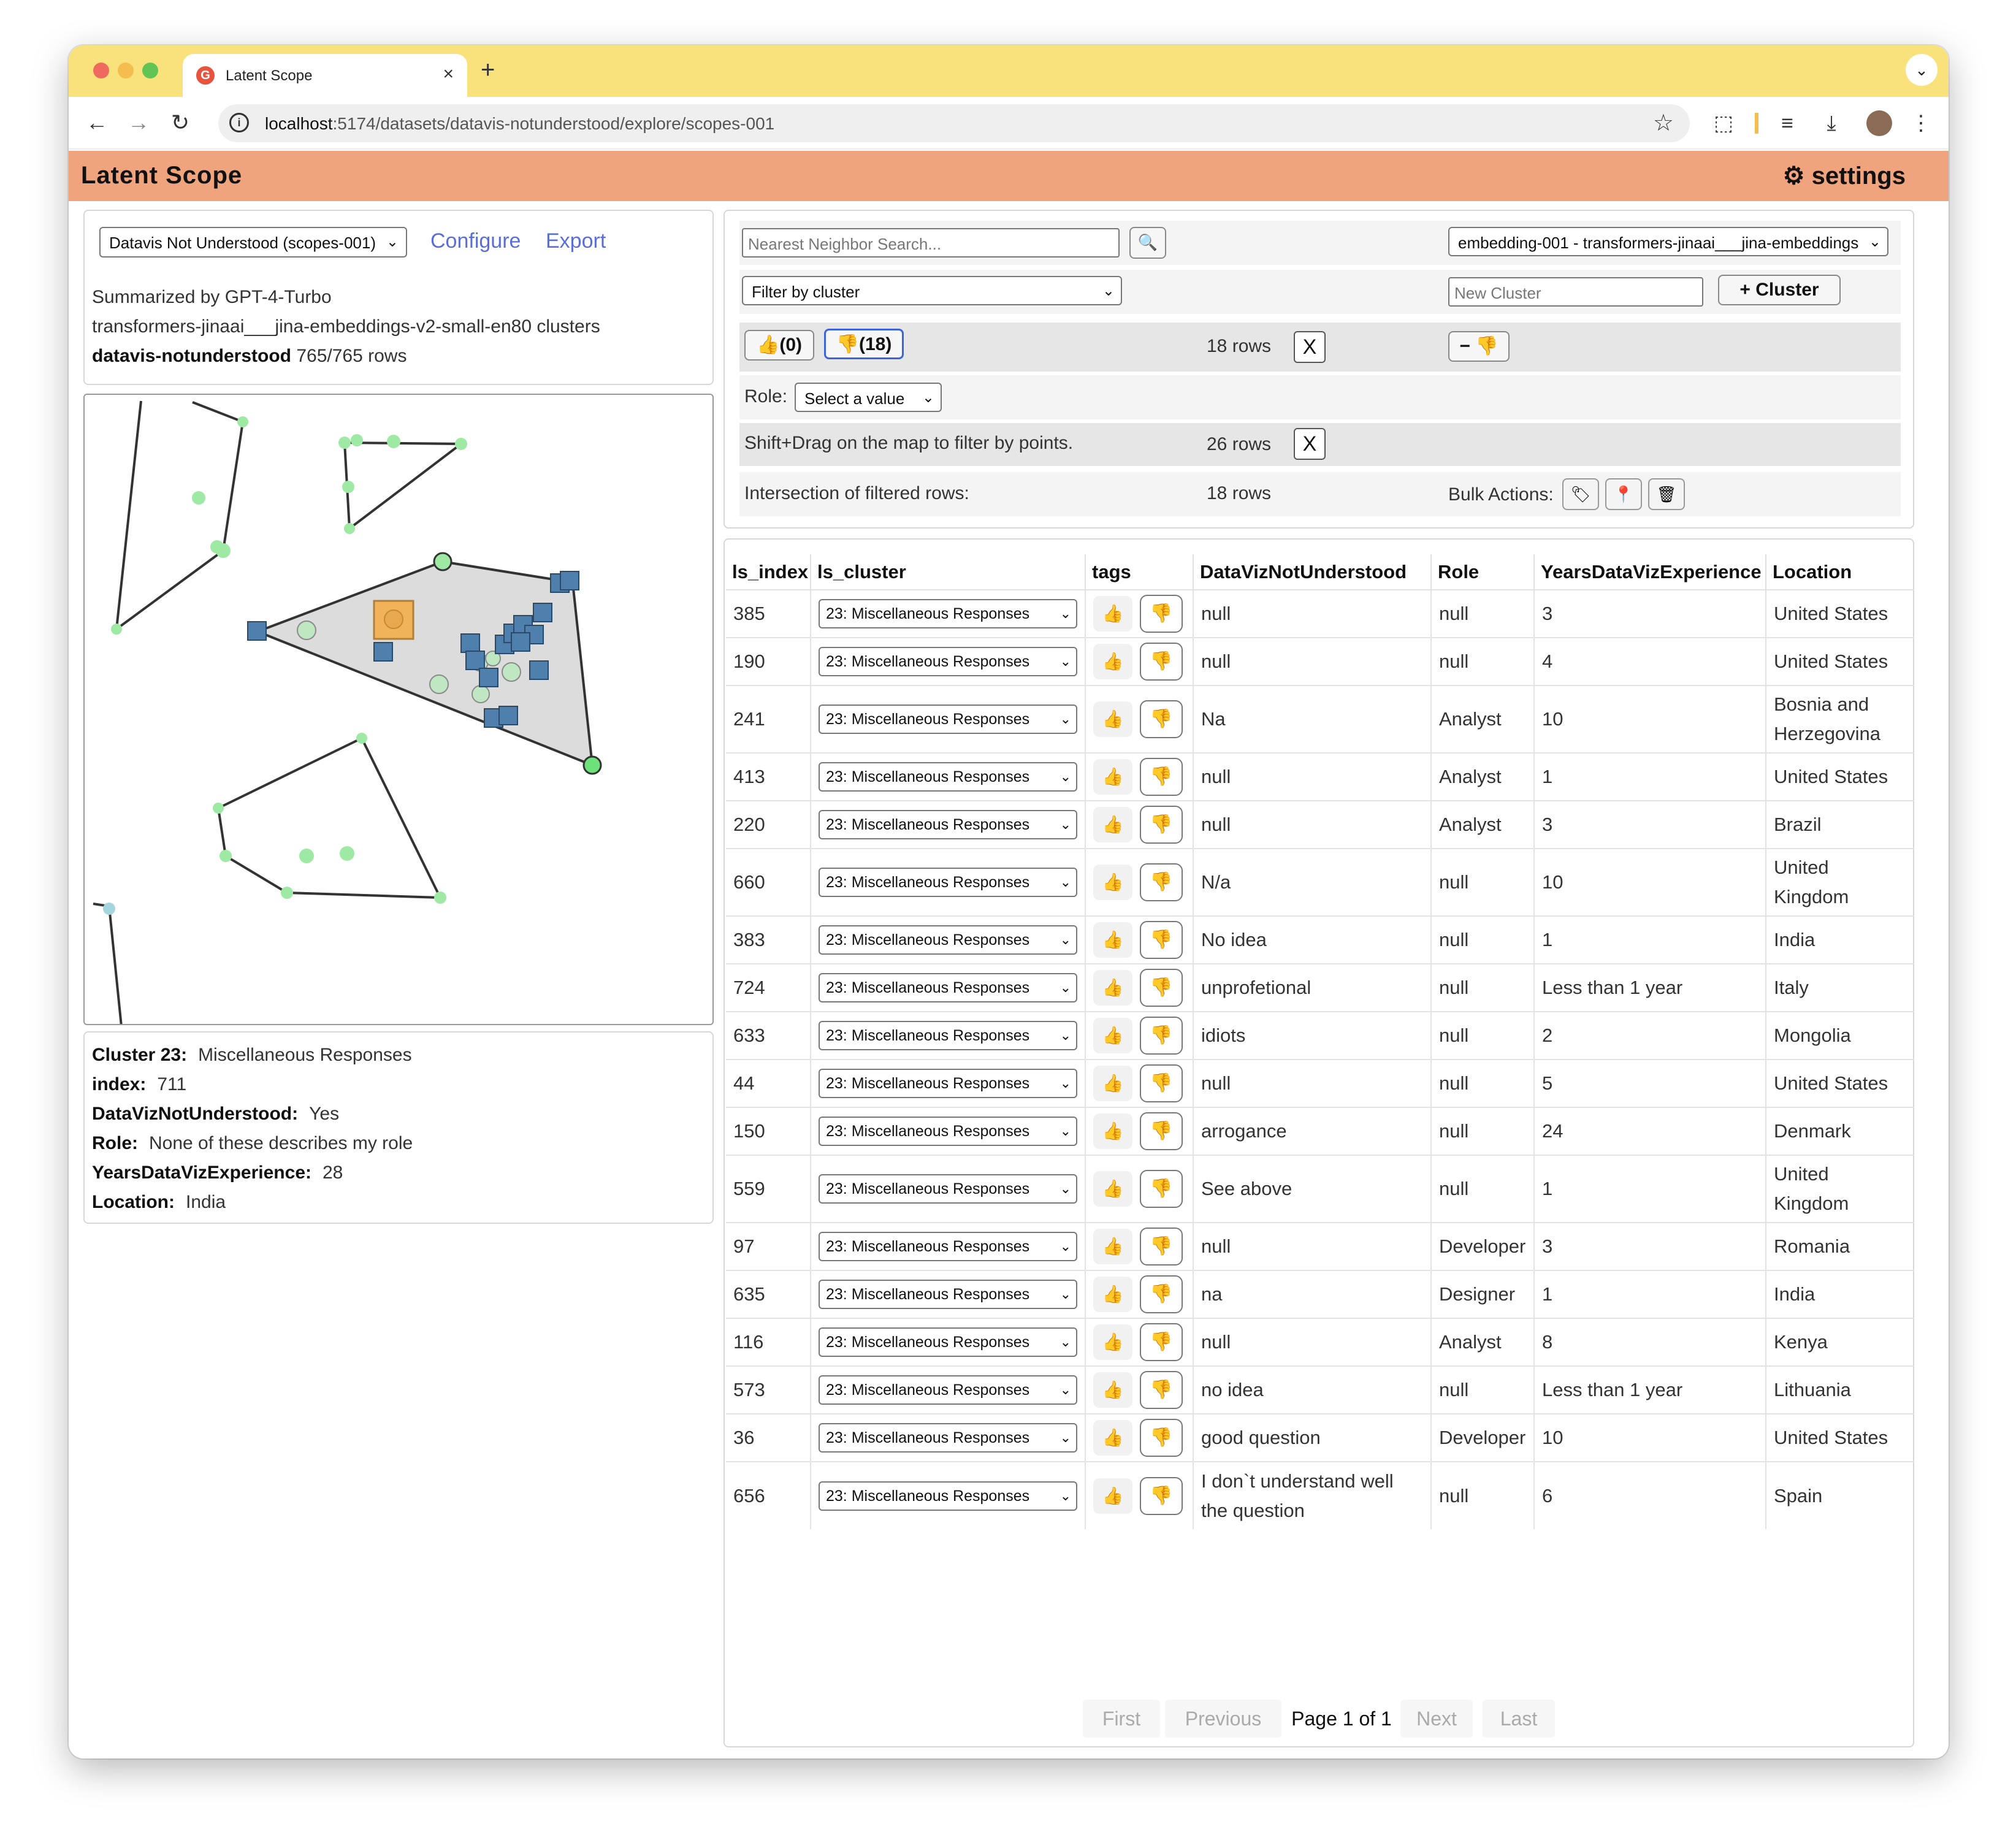 The width and height of the screenshot is (2016, 1848). Describe the element at coordinates (769, 572) in the screenshot. I see `col-header-ls-index: ls_index` at that location.